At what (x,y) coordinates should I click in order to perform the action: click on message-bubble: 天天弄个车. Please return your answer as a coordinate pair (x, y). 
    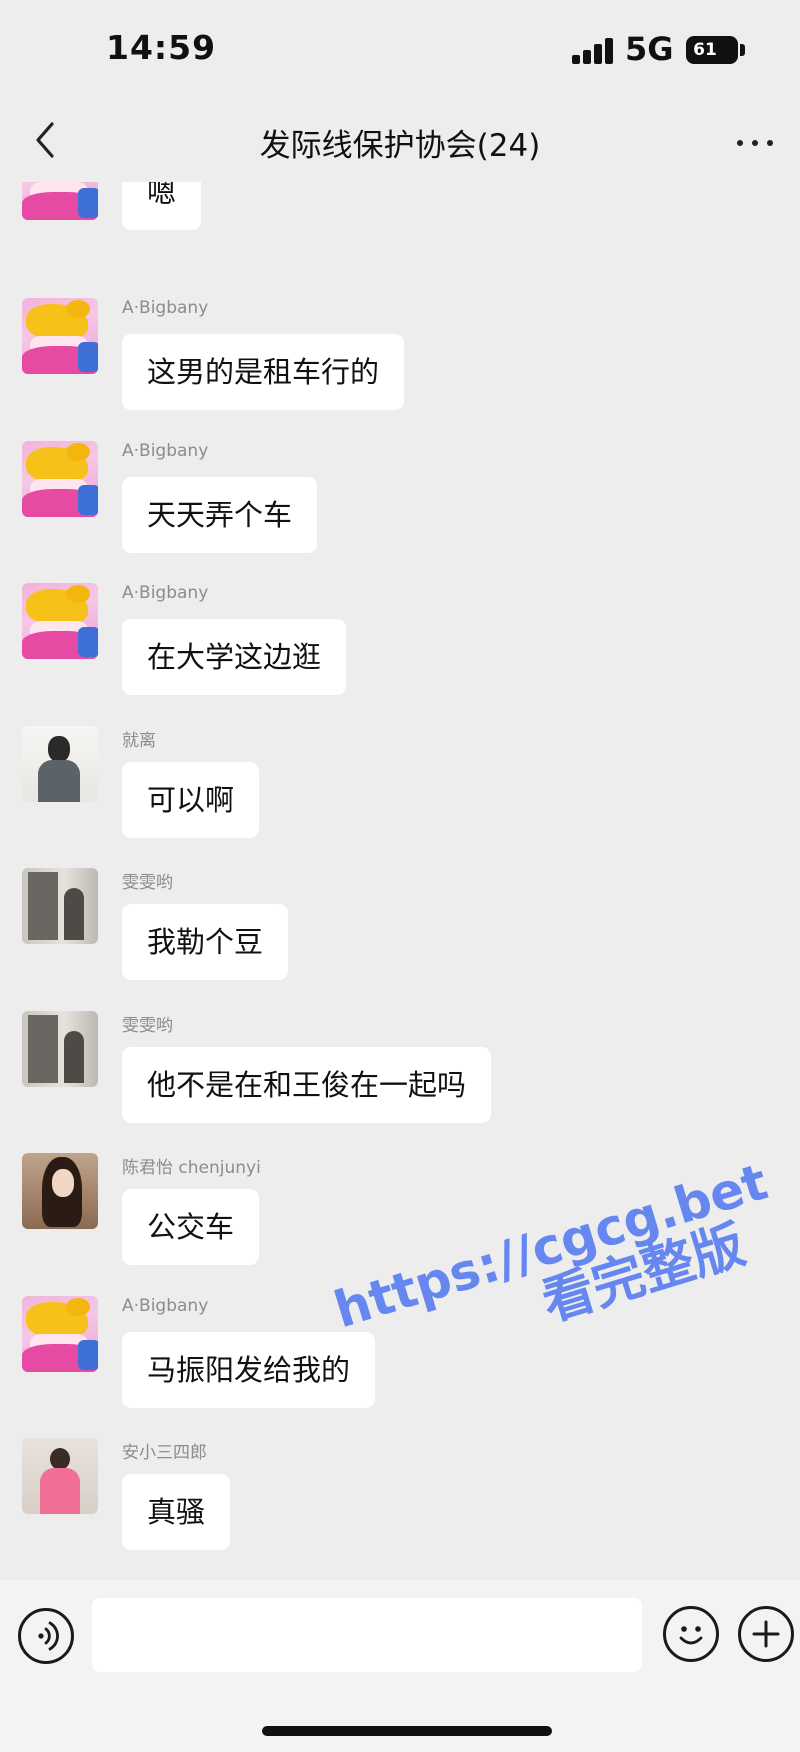
    Looking at the image, I should click on (220, 515).